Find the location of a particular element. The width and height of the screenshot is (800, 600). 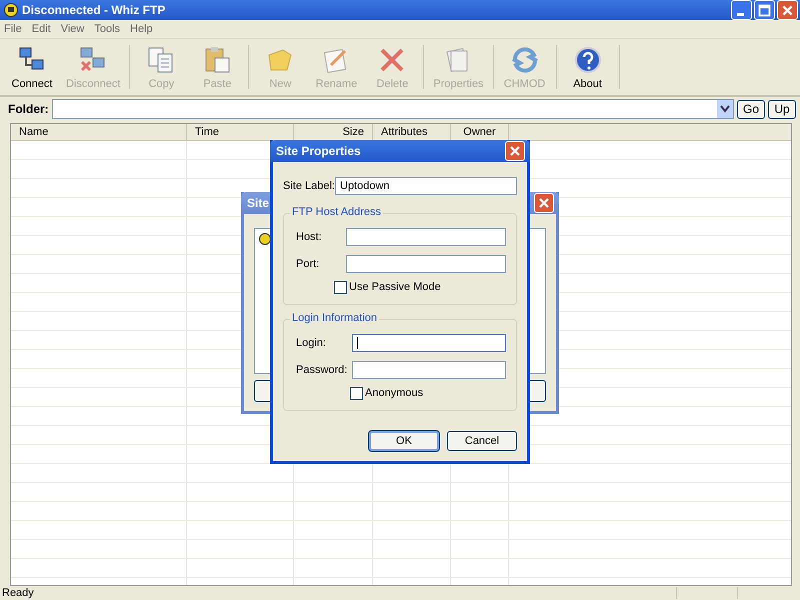

field-label: Host: is located at coordinates (309, 236).